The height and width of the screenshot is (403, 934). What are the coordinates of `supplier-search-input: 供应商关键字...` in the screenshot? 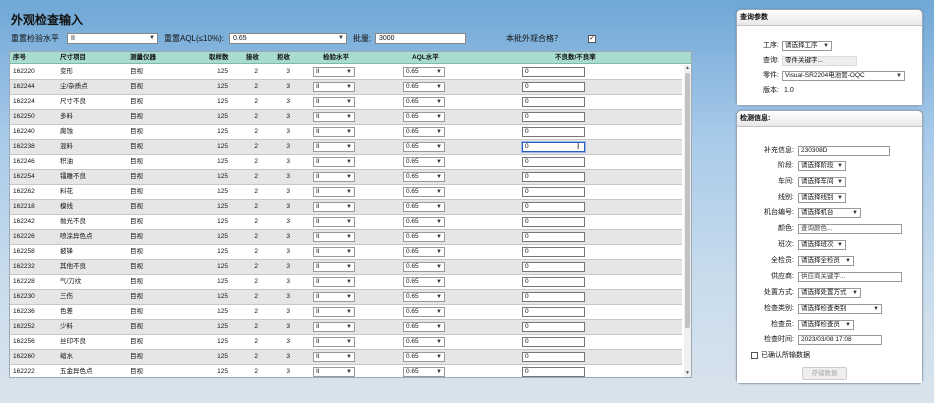 It's located at (850, 277).